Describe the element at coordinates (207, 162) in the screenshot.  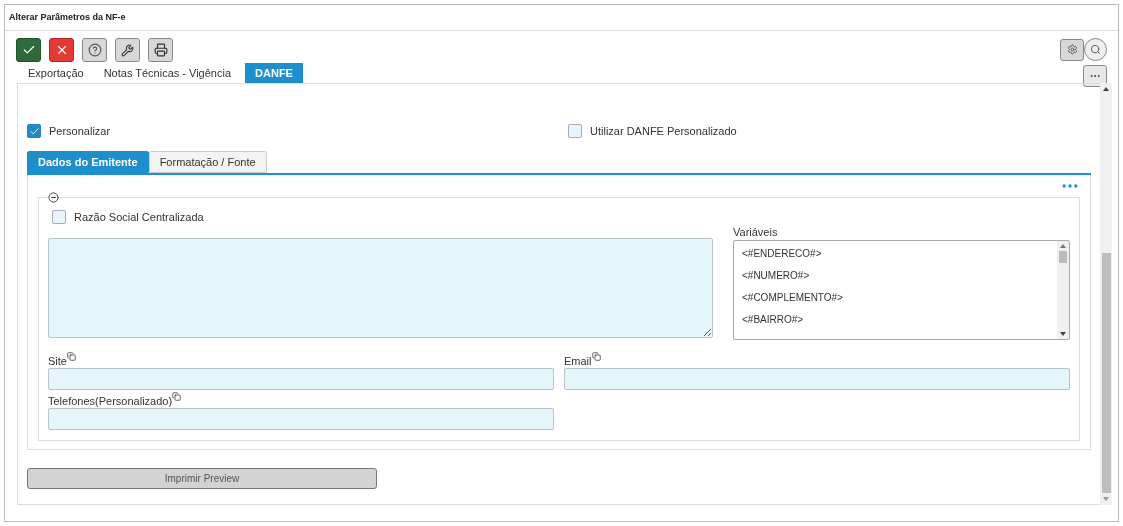
I see `tab: Formatação / Fonte` at that location.